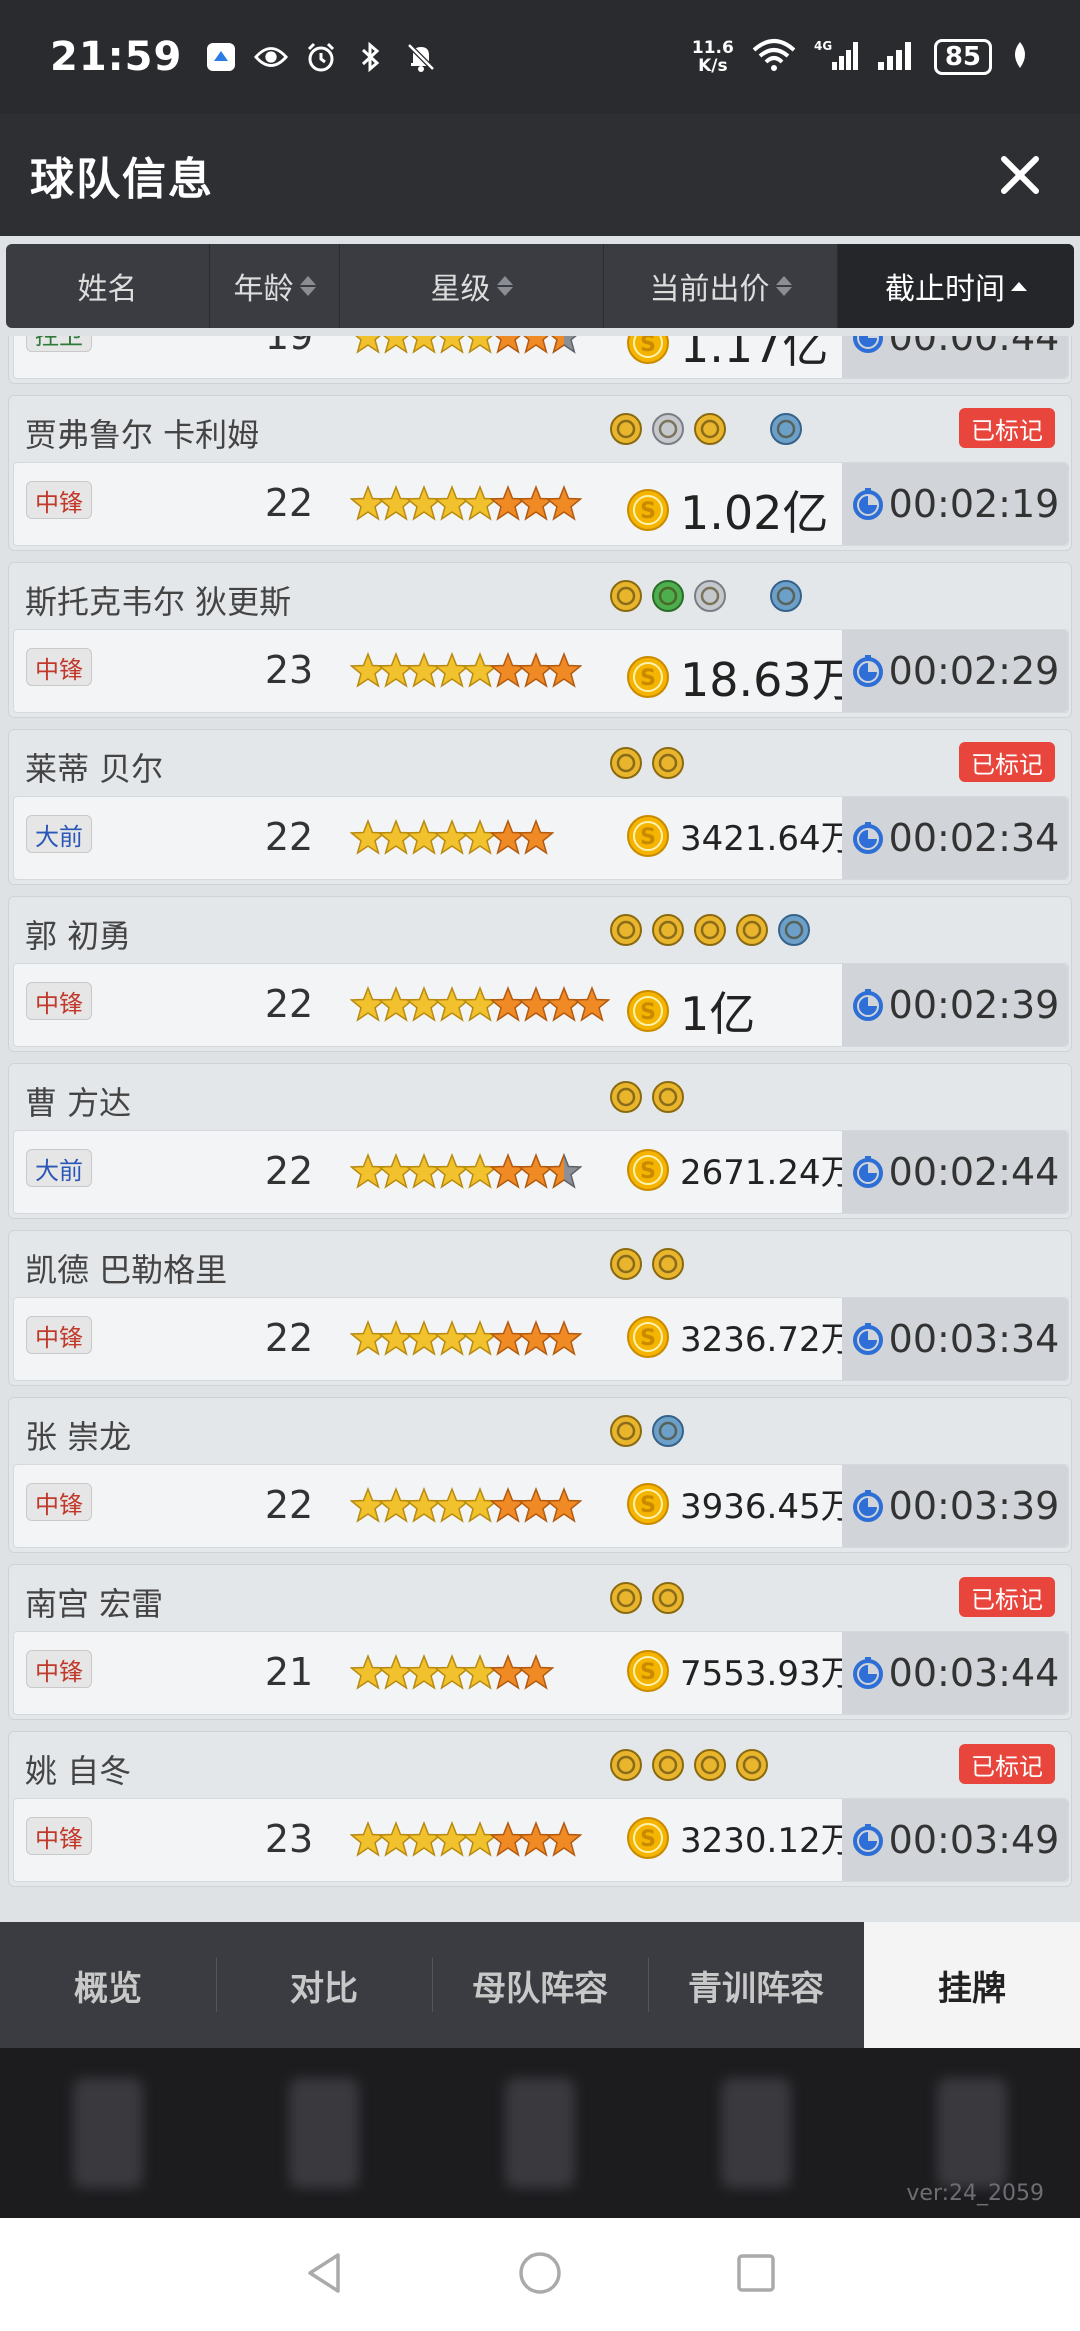 The image size is (1080, 2331). I want to click on status-icons-right: 11.6 K/s 4G 85, so click(861, 57).